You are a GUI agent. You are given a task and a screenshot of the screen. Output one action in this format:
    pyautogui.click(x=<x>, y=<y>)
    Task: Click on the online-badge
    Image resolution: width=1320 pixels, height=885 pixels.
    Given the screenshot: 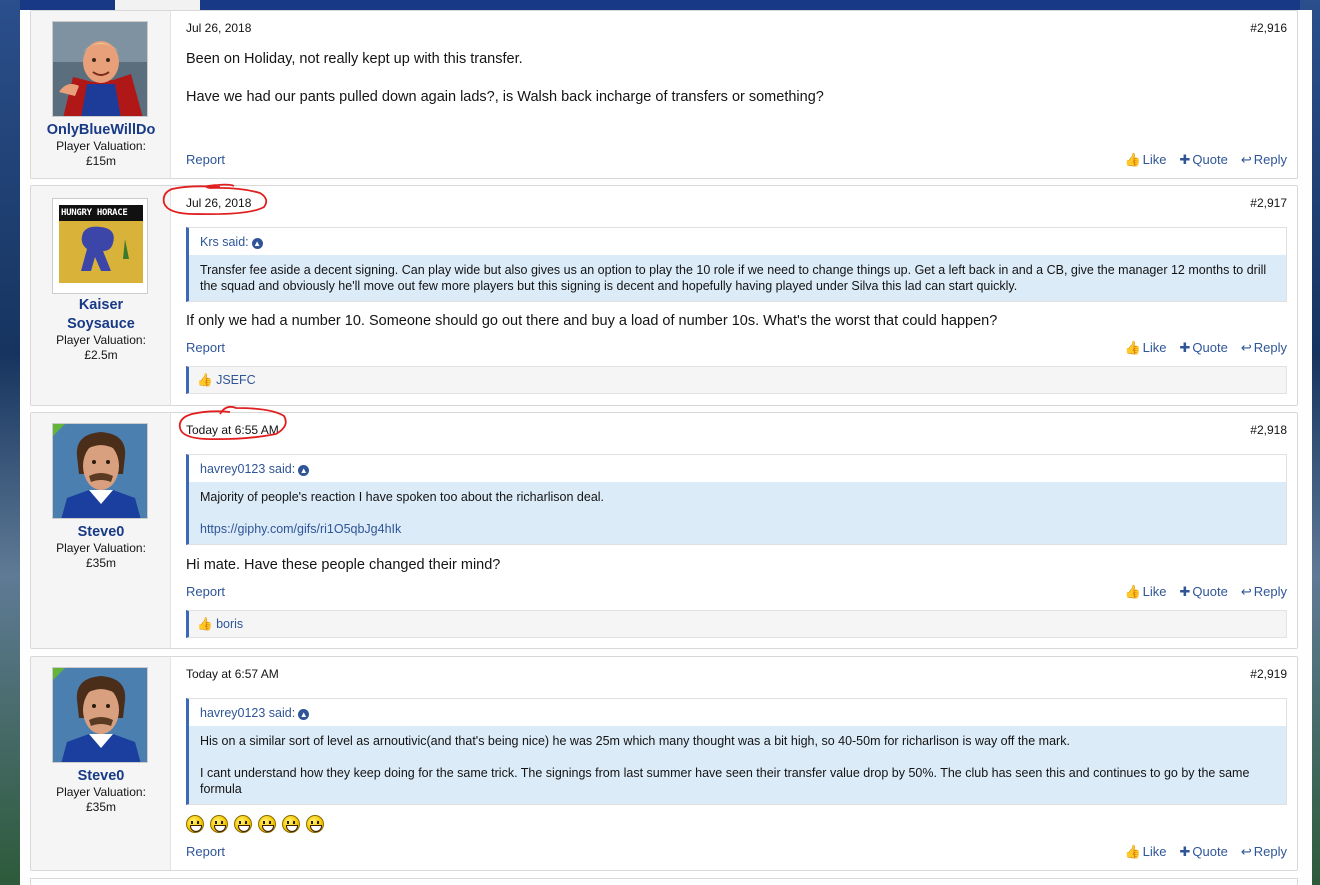 What is the action you would take?
    pyautogui.click(x=59, y=674)
    